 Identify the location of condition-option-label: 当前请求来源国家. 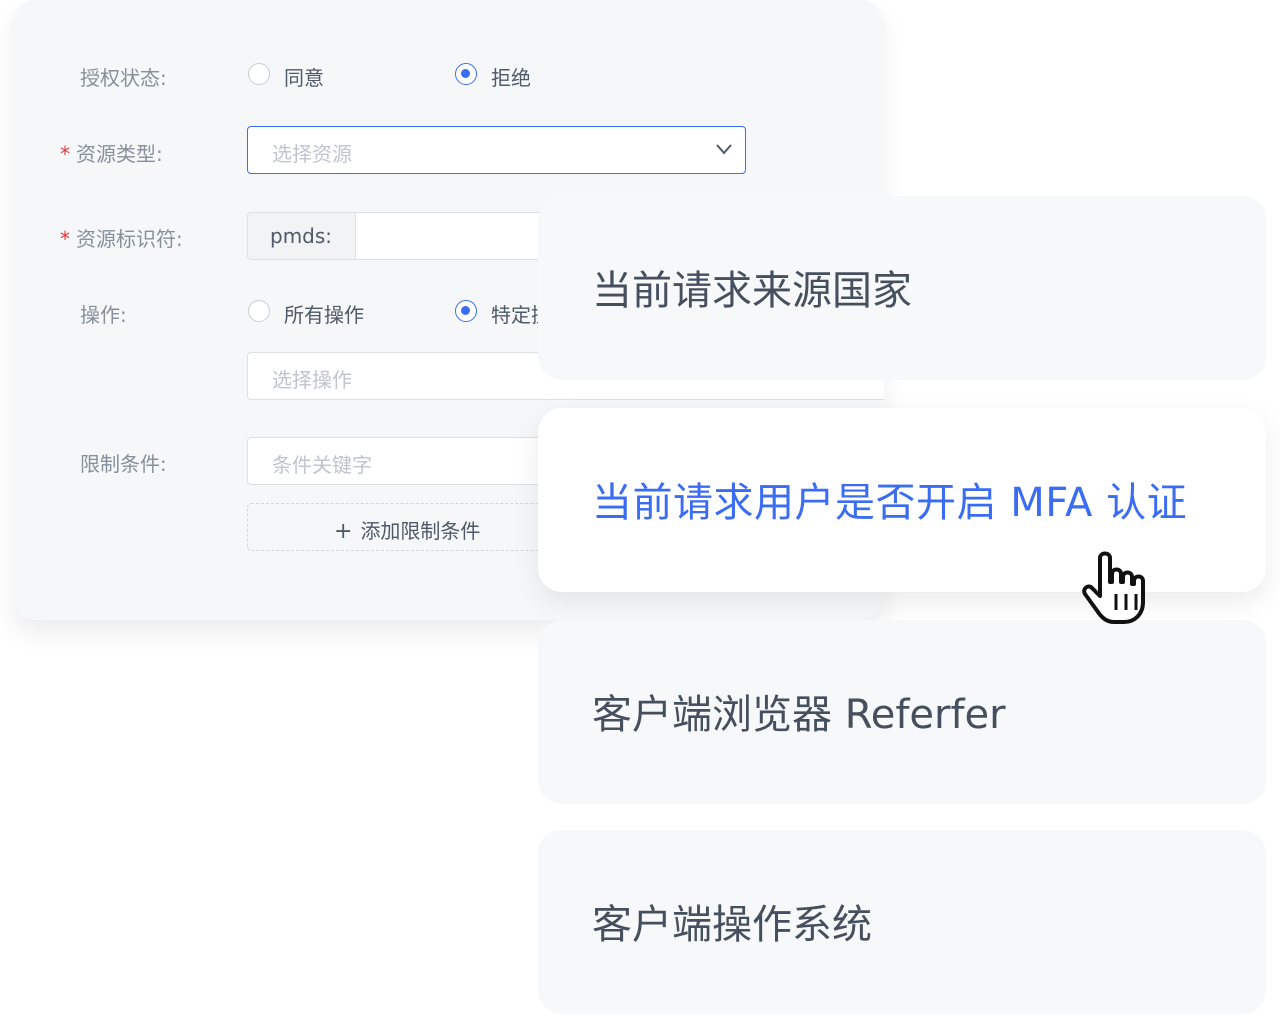
(752, 291).